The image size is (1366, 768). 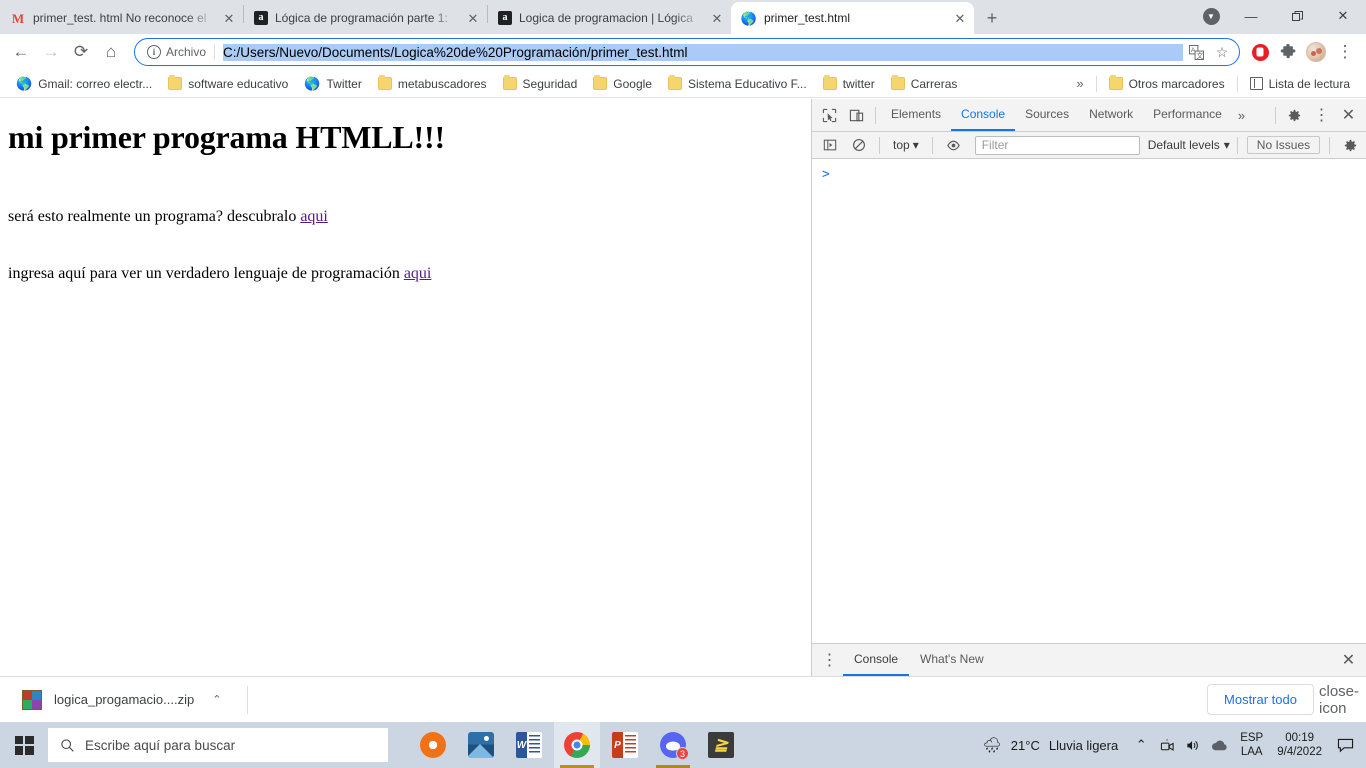 What do you see at coordinates (1321, 115) in the screenshot?
I see `devtools-menu-icon: ⋮` at bounding box center [1321, 115].